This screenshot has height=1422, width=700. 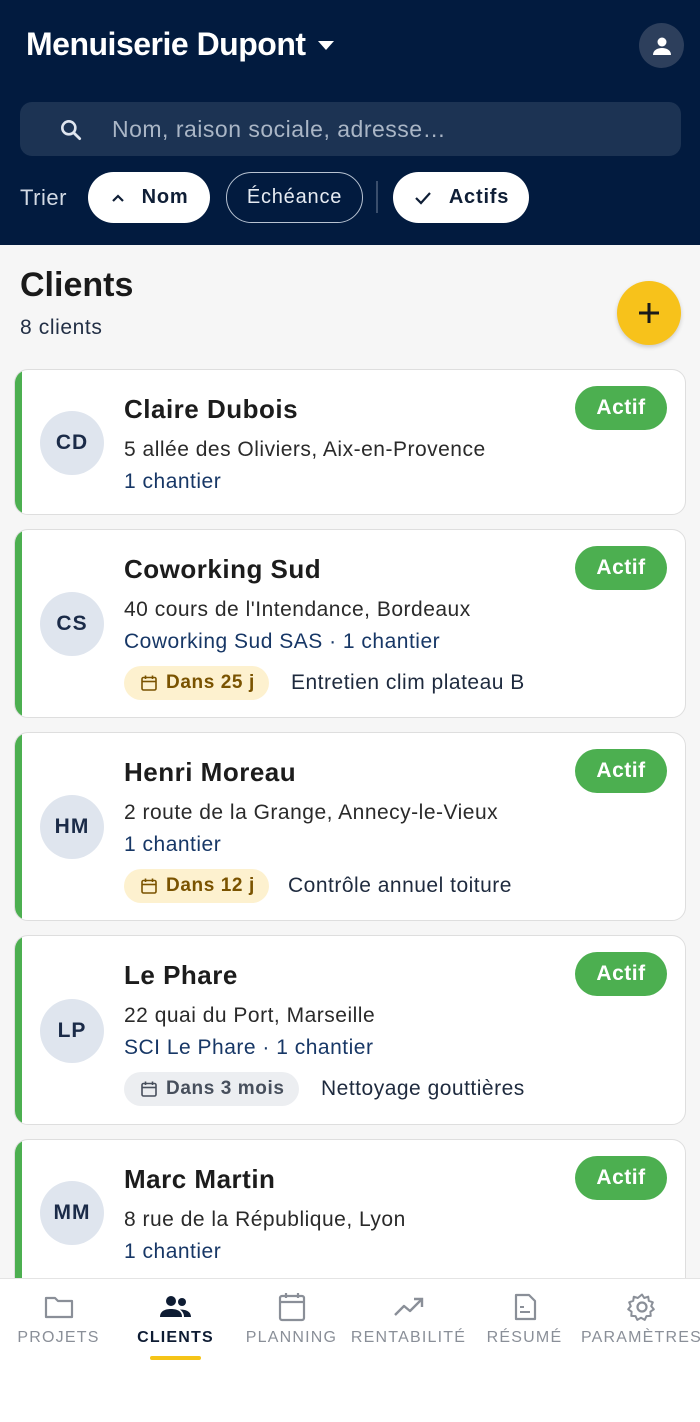 What do you see at coordinates (166, 44) in the screenshot?
I see `company-name: Menuiserie Dupont` at bounding box center [166, 44].